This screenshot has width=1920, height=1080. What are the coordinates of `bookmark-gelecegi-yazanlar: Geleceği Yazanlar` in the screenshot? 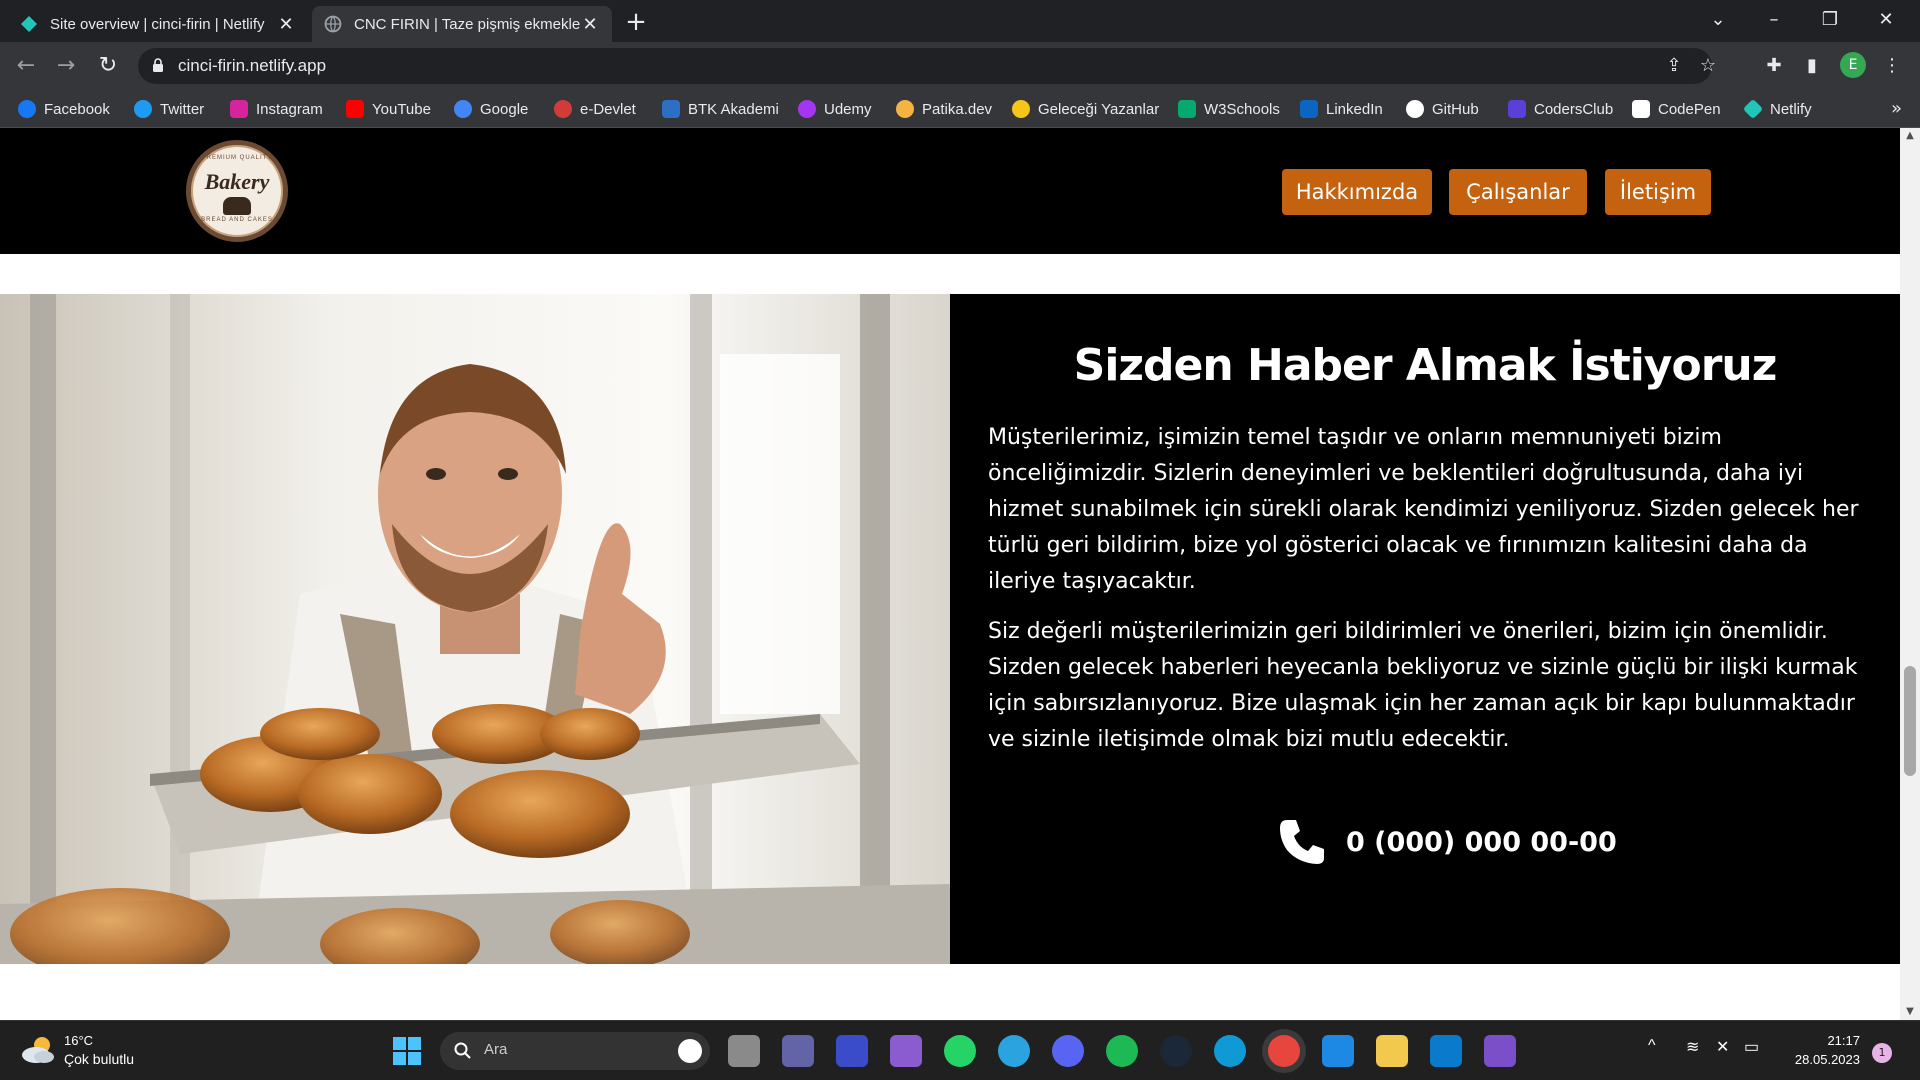 It's located at (1085, 109).